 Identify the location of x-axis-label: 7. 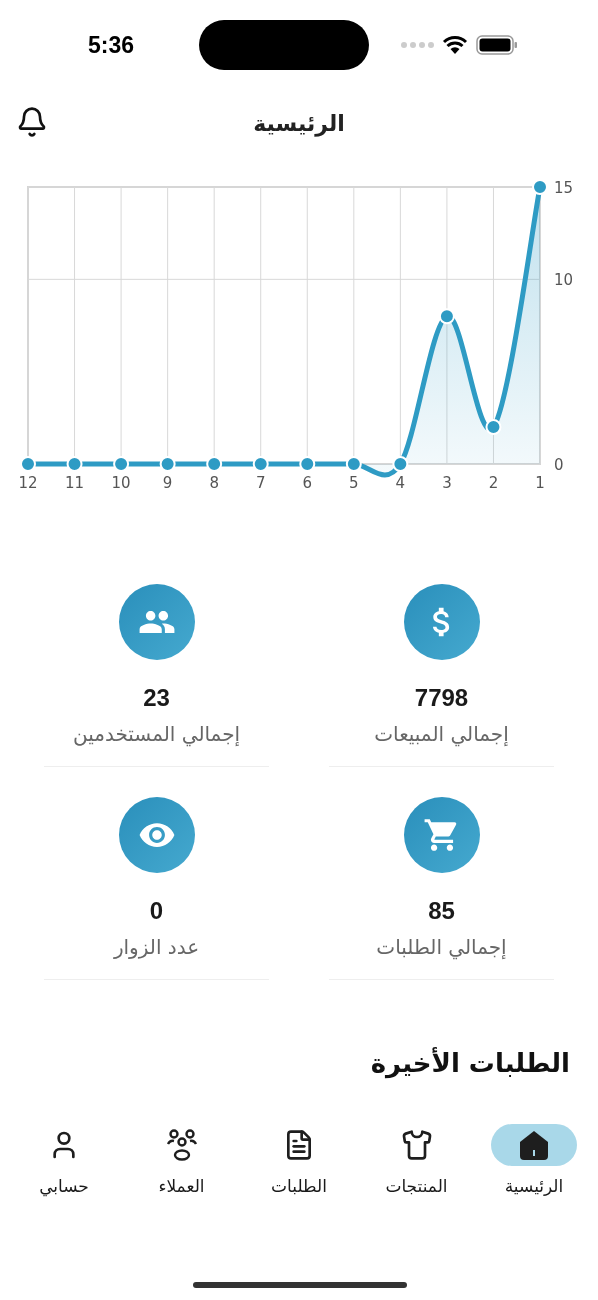
(260, 483).